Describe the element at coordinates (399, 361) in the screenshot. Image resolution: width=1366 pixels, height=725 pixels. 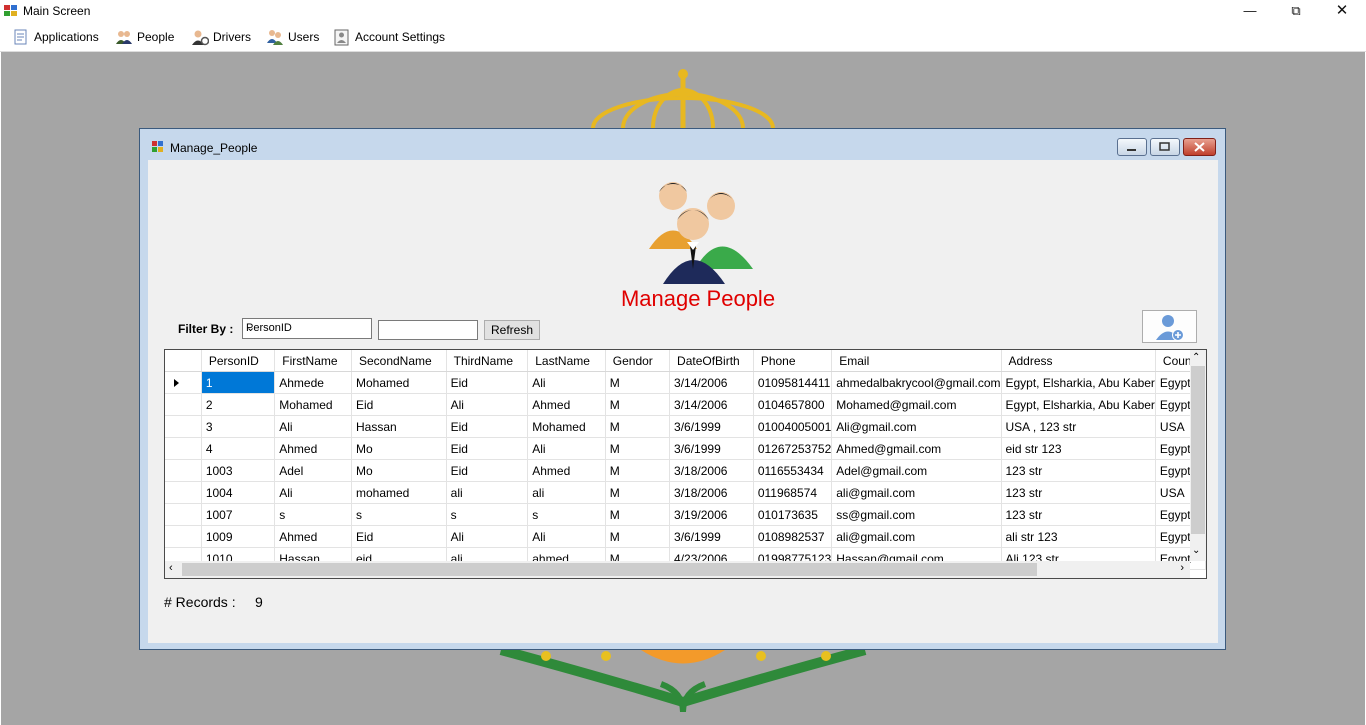
I see `column-header: SecondName` at that location.